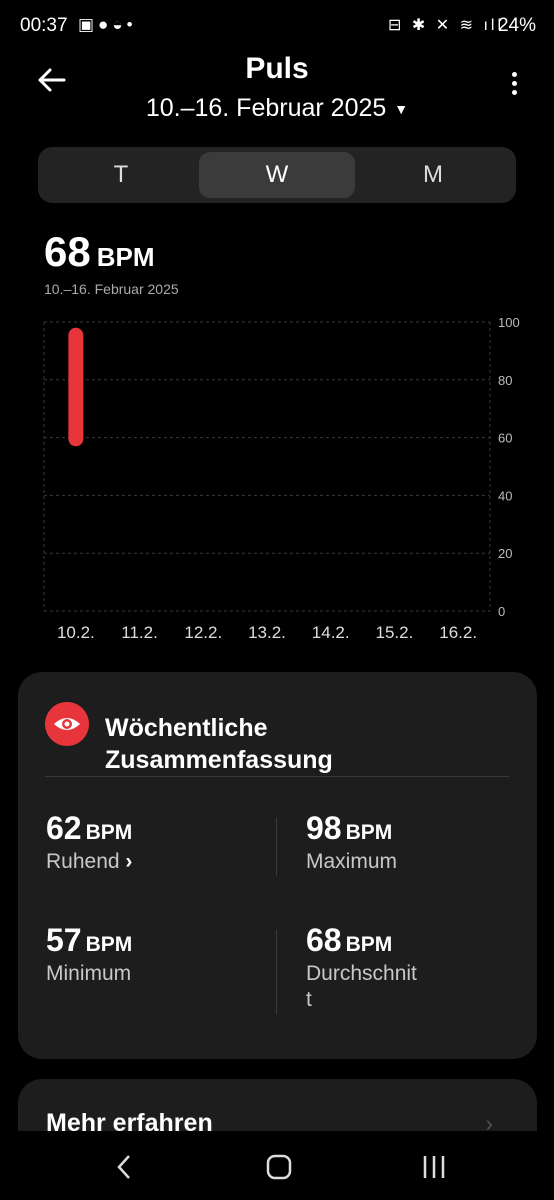 Image resolution: width=554 pixels, height=1200 pixels. Describe the element at coordinates (67, 724) in the screenshot. I see `eye-icon` at that location.